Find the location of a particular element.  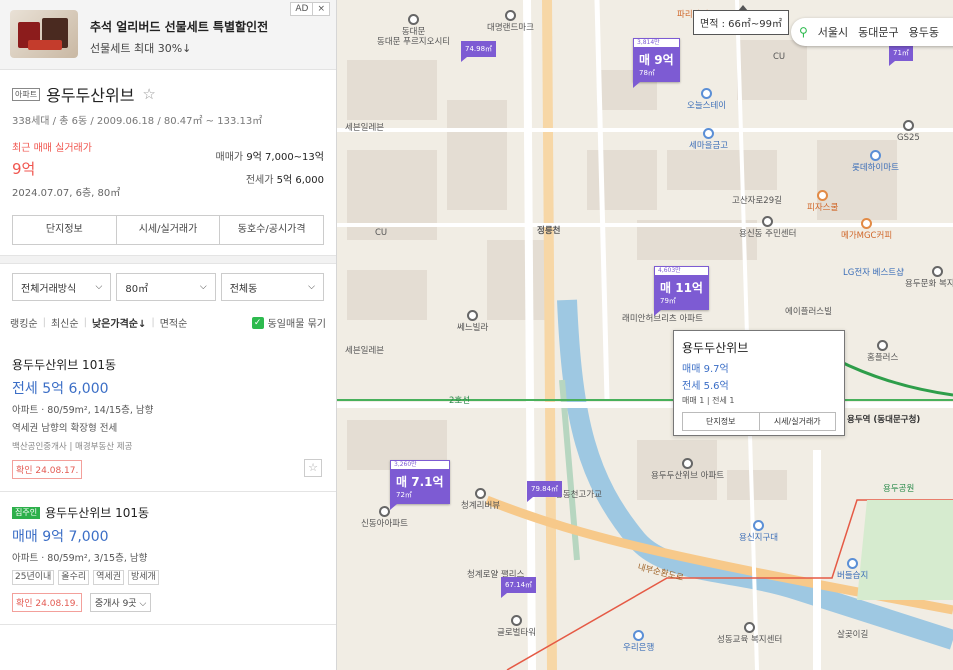

price-marker: 4,603만 매 11억 79㎡ is located at coordinates (681, 291).